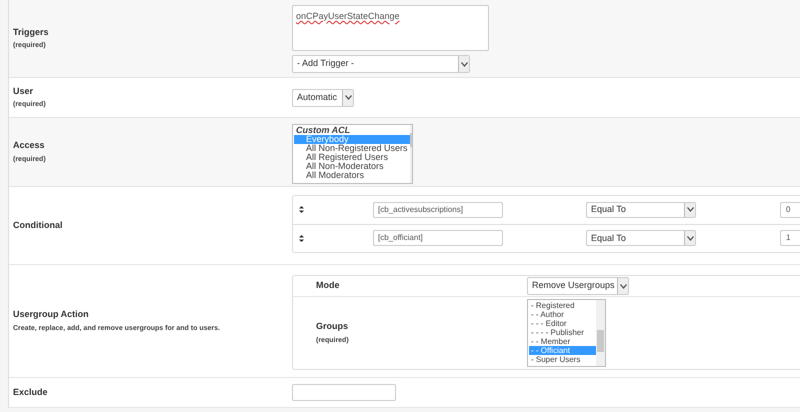  Describe the element at coordinates (38, 225) in the screenshot. I see `field-label: Conditional` at that location.